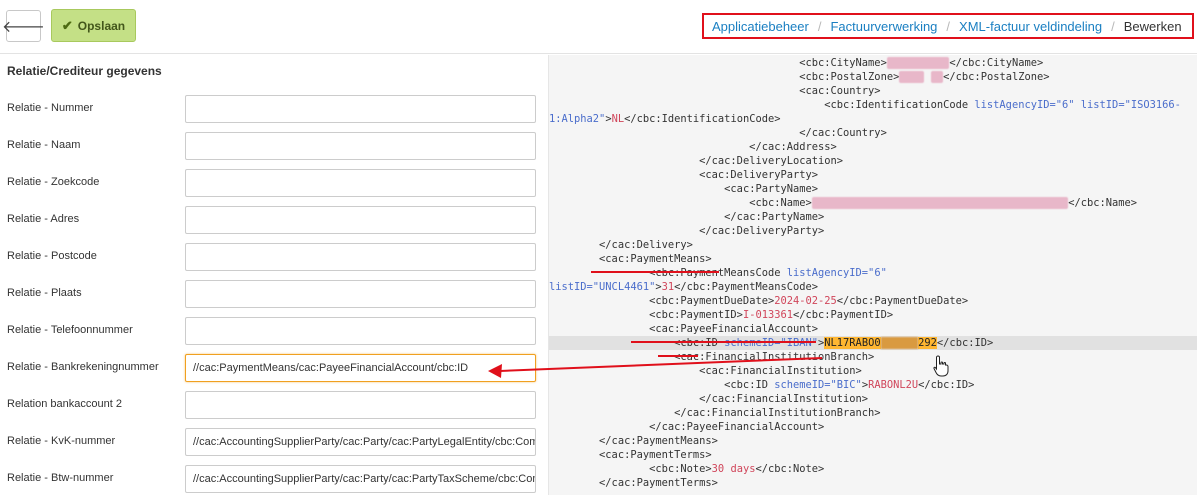 The image size is (1197, 495). I want to click on form-row: Relatie - Telefoonnummer, so click(274, 331).